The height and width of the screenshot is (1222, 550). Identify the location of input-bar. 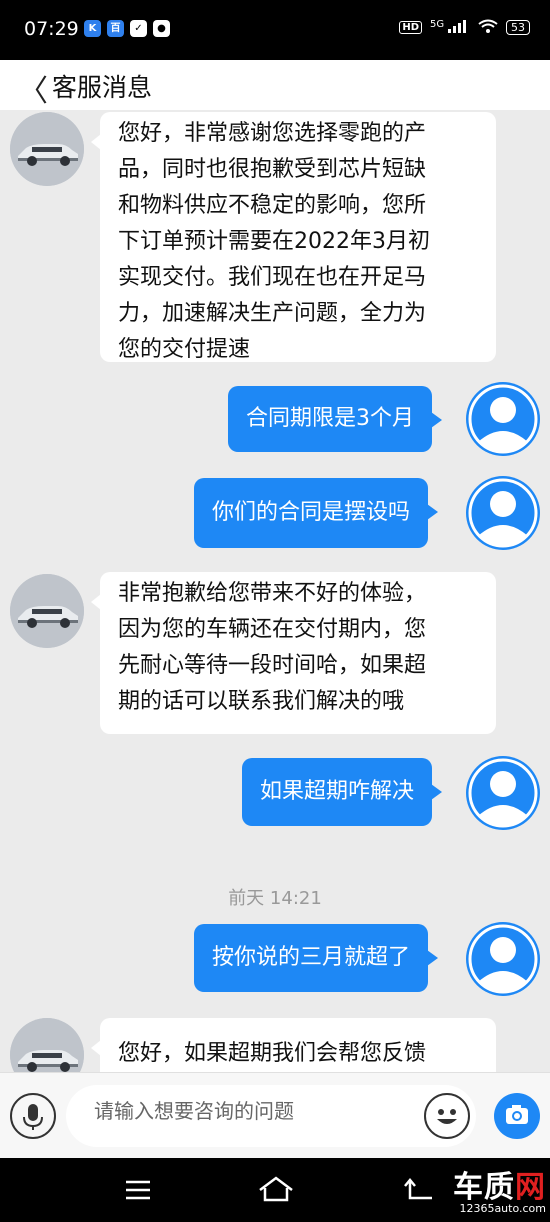
(275, 1115).